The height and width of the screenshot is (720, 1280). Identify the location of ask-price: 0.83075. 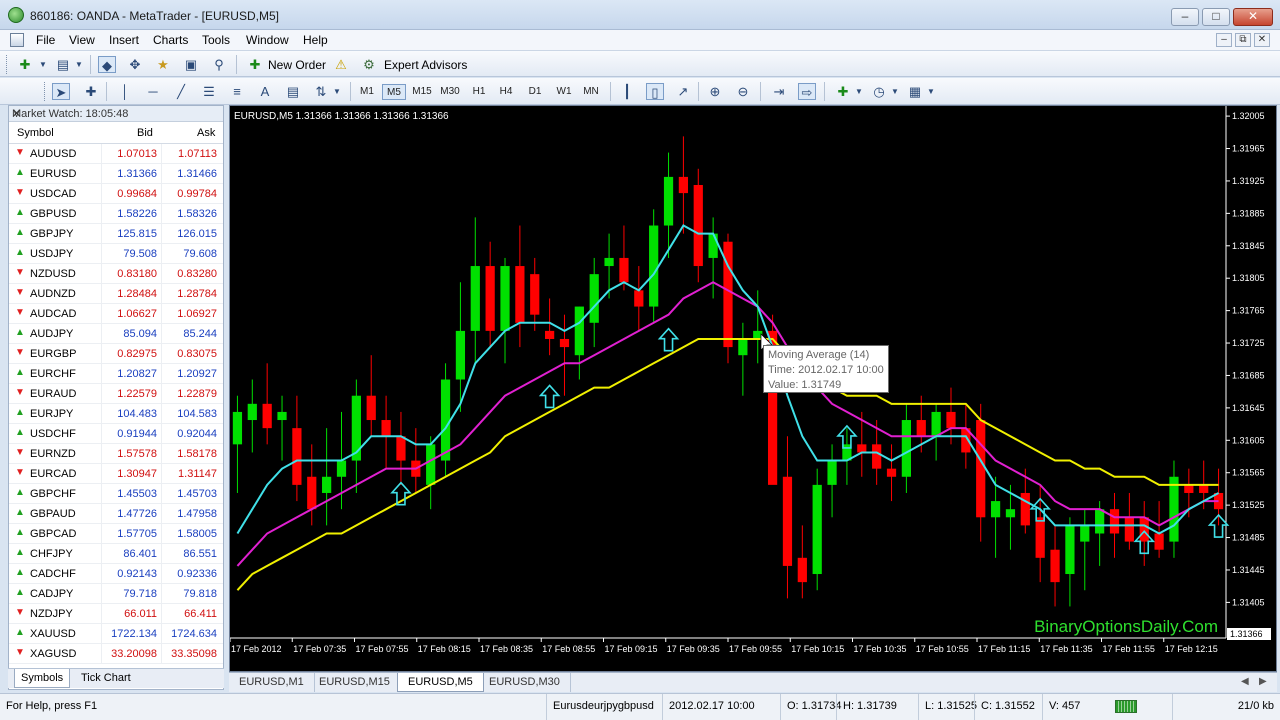
(197, 354).